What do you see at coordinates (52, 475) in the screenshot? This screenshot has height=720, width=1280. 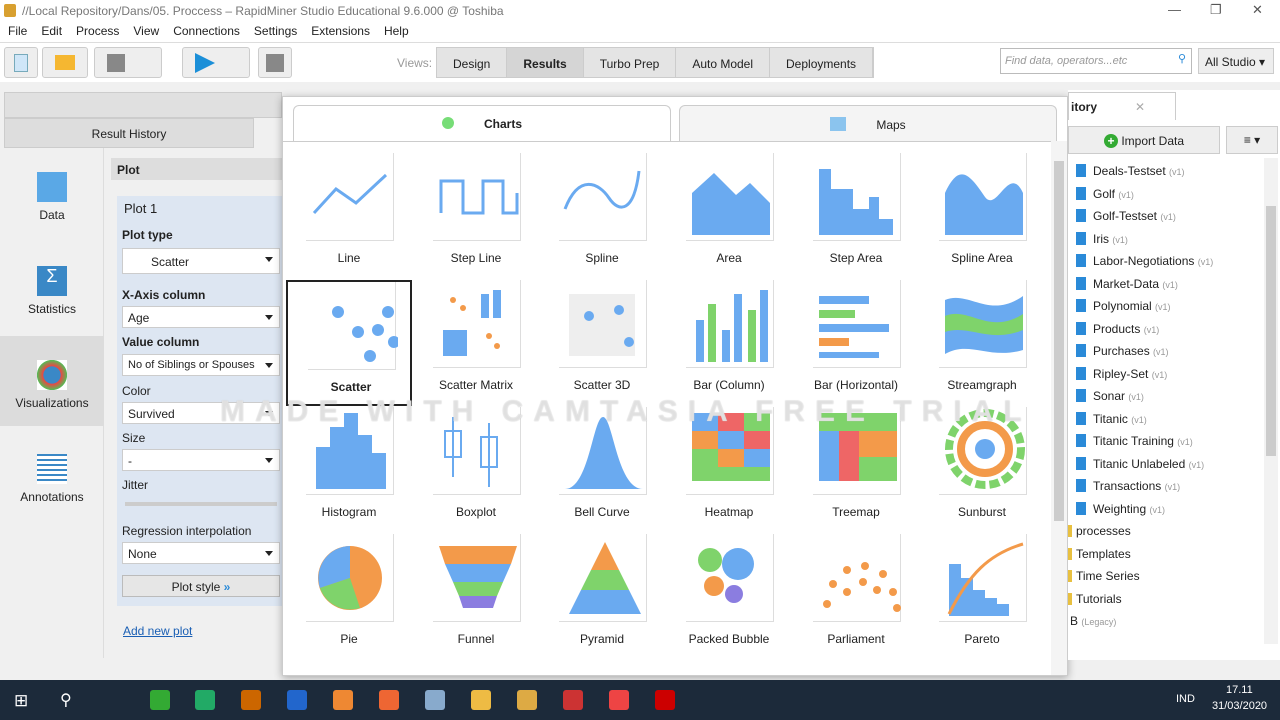 I see `nav-annotations: Annotations` at bounding box center [52, 475].